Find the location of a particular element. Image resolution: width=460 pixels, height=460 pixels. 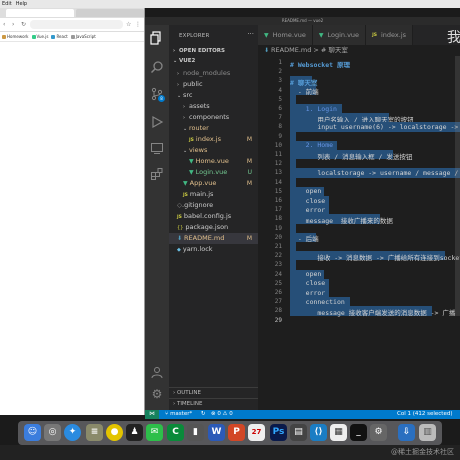

browser-toolbar: ‹ › ↻ ☆ ⋮ is located at coordinates (72, 25).